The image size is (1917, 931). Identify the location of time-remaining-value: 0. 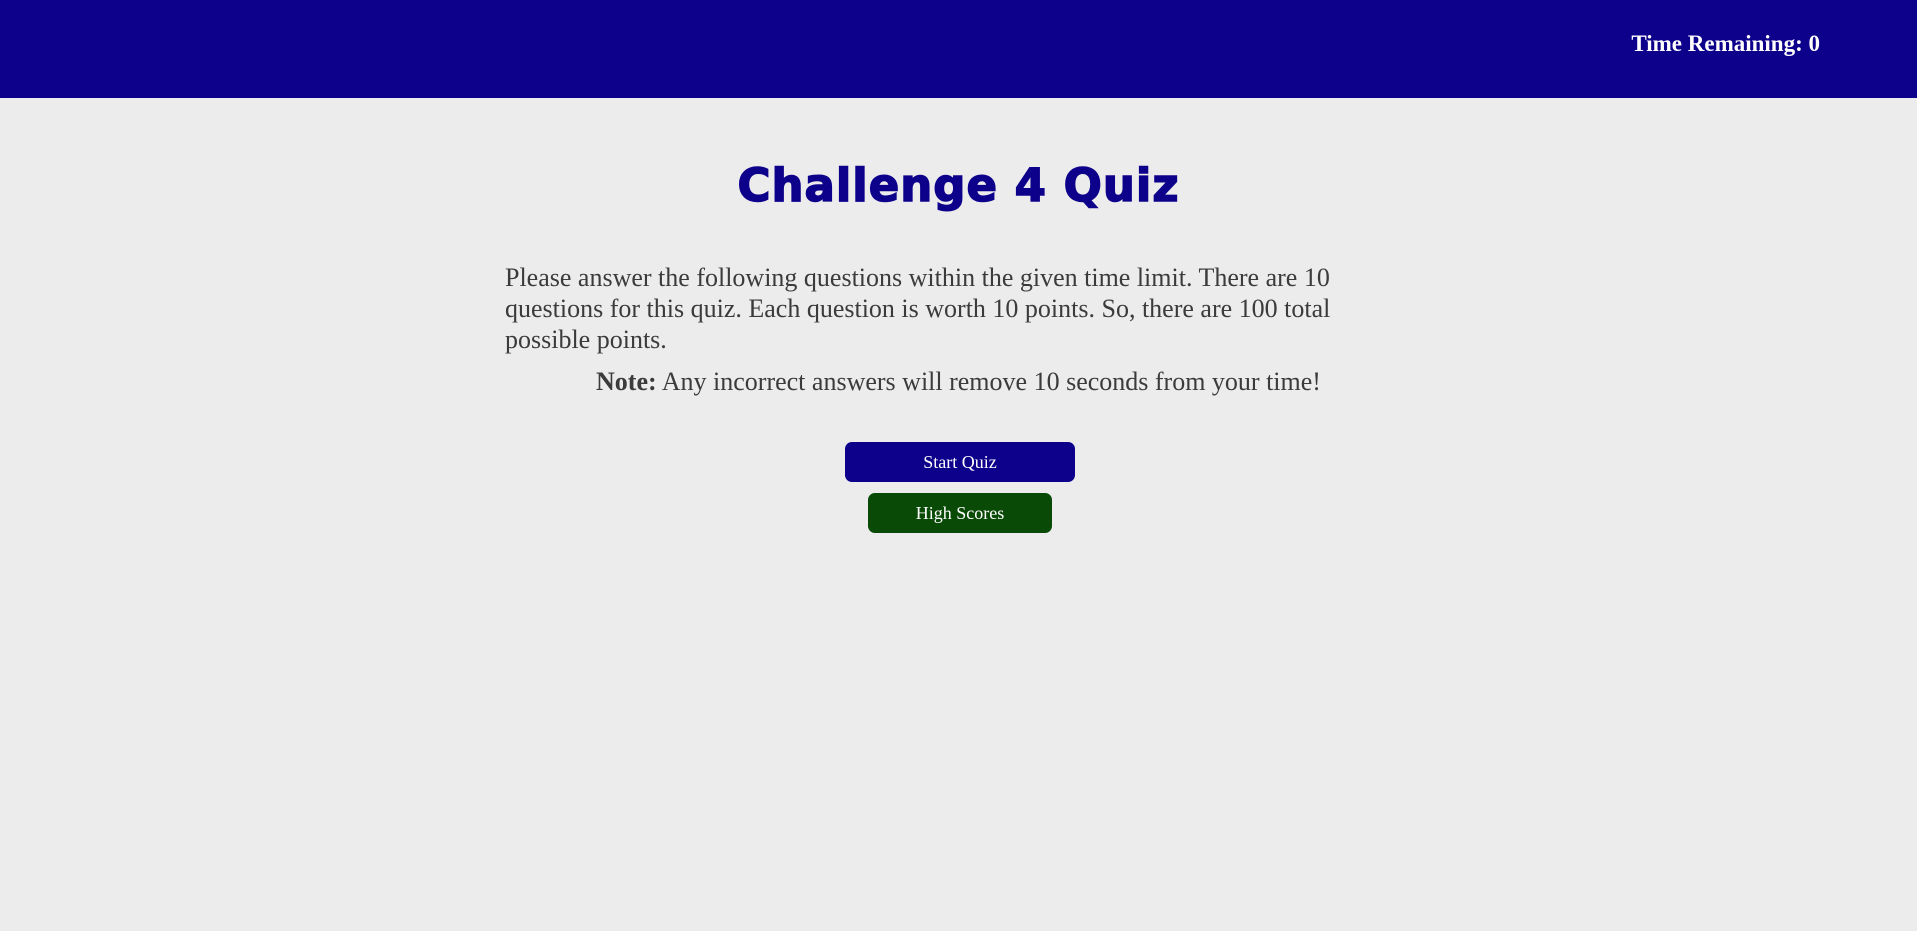
(1814, 43).